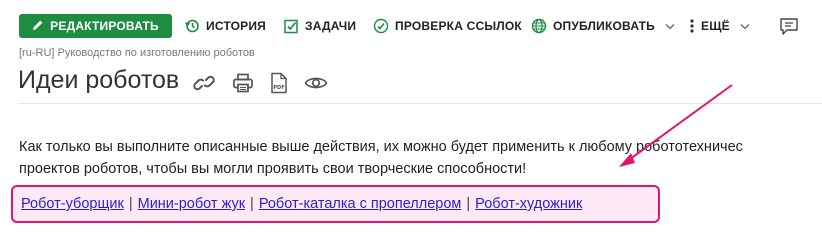 This screenshot has width=822, height=250. What do you see at coordinates (458, 26) in the screenshot?
I see `check-links-label: ПРОВЕРКА ССЫЛОК` at bounding box center [458, 26].